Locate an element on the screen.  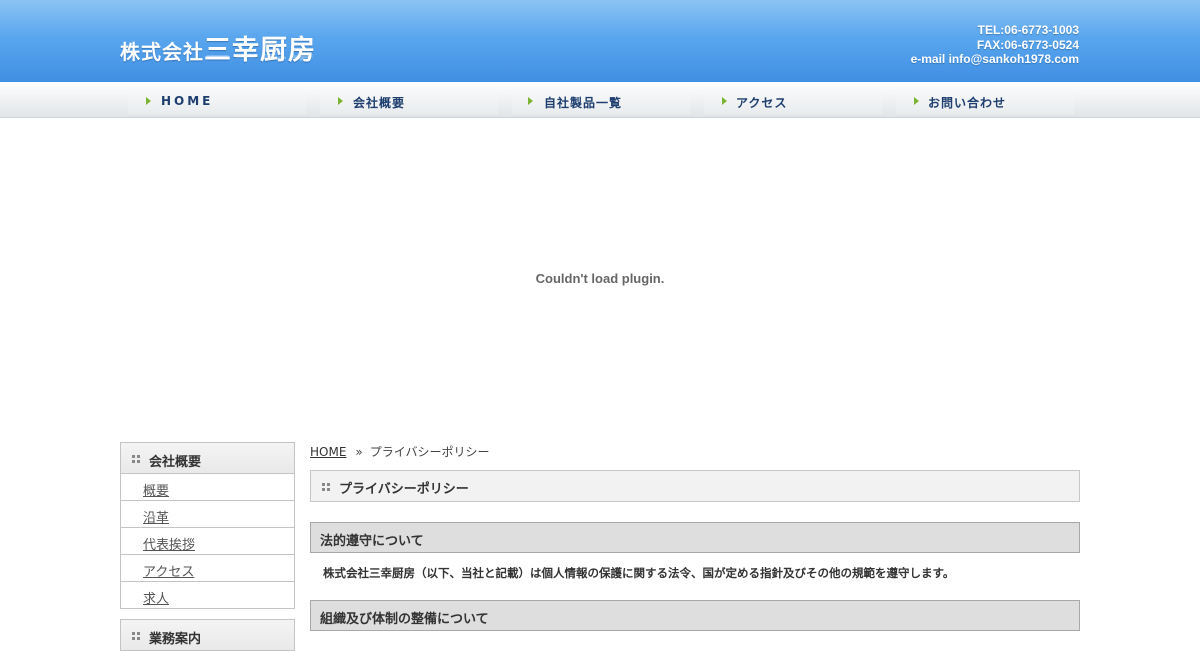
logo-reflection: 株式会社三幸厨房 is located at coordinates (218, 61).